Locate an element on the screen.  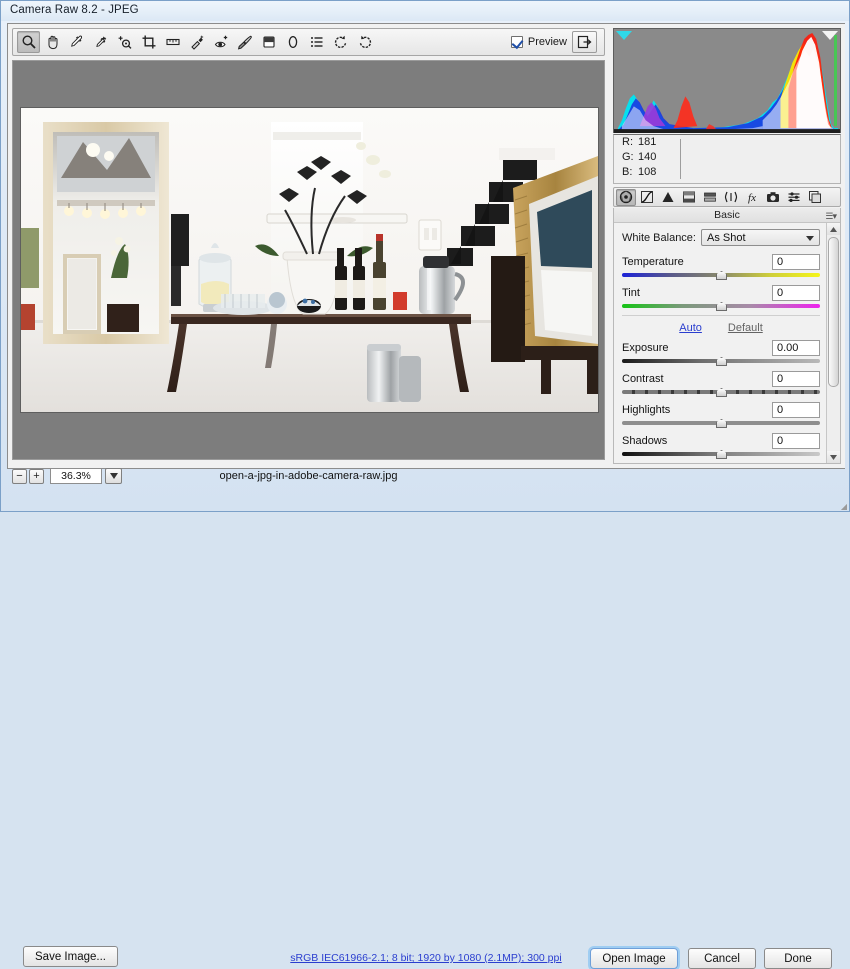
basic-panel-title: Basic is located at coordinates (727, 215).